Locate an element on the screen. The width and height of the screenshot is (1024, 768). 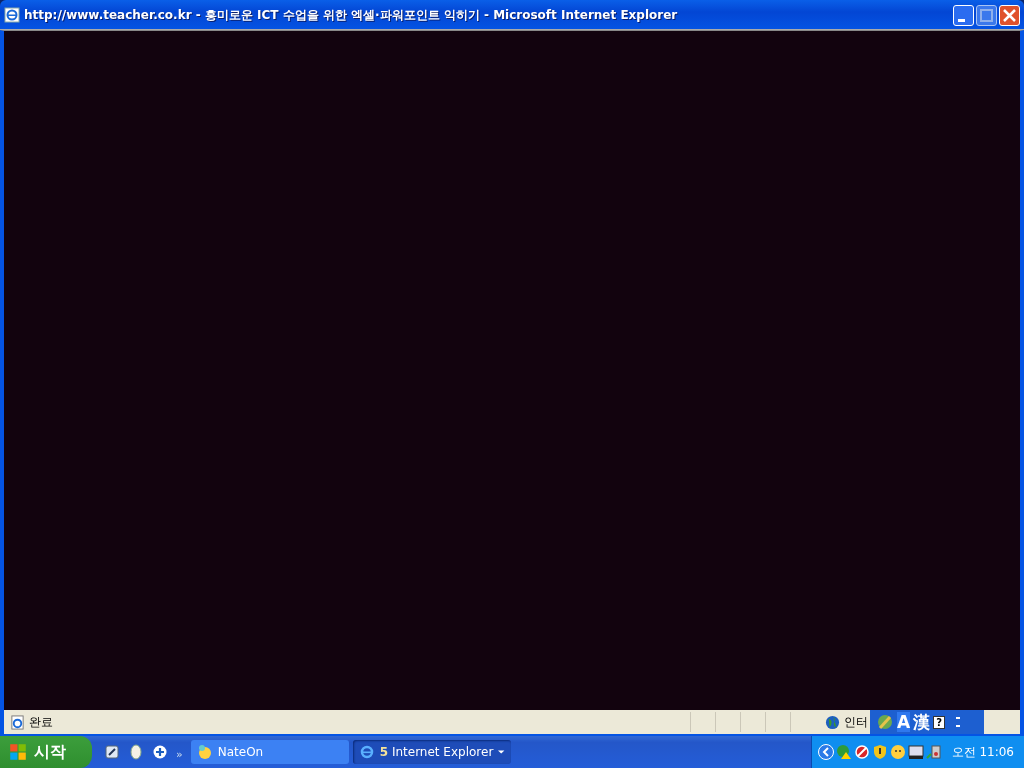
zone-text: 인터 is located at coordinates (856, 722).